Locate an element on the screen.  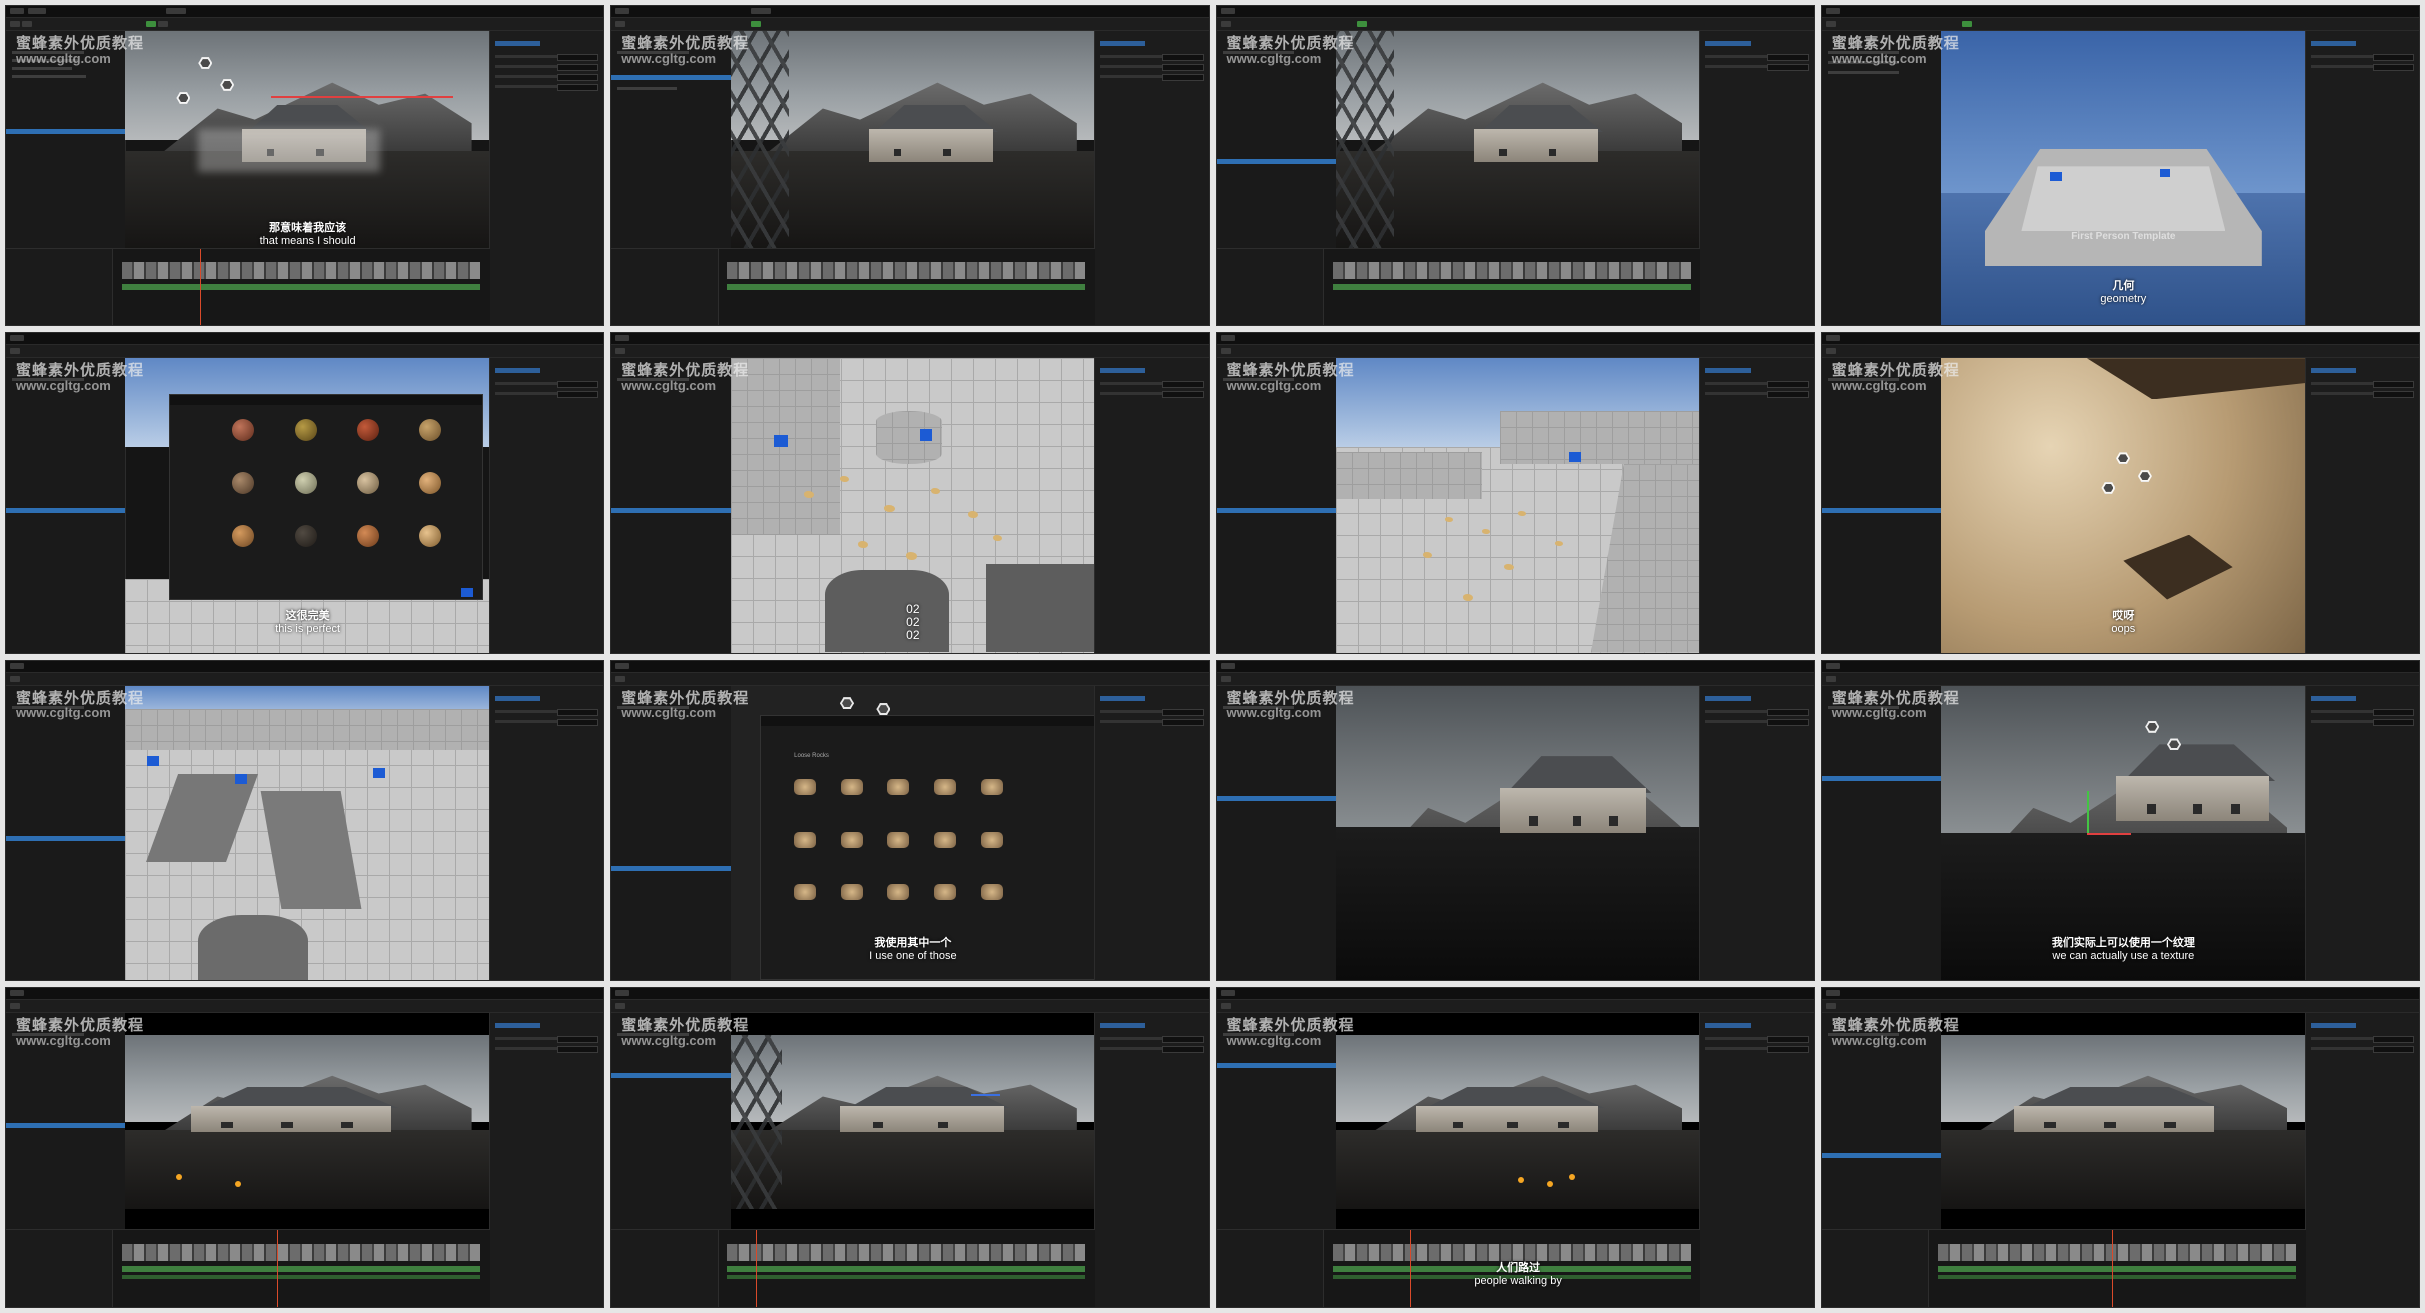
frame-11: 蜜蜂素外优质教程 www.cgltg.com is located at coordinates (1515, 820).